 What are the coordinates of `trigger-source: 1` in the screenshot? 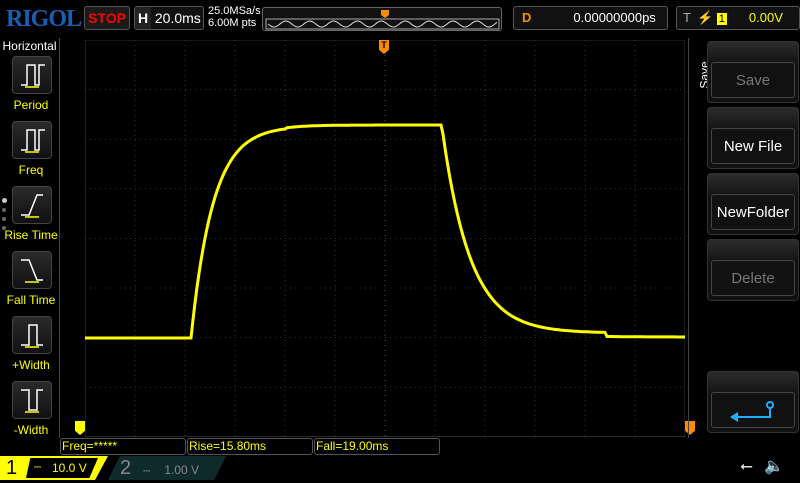 It's located at (721, 19).